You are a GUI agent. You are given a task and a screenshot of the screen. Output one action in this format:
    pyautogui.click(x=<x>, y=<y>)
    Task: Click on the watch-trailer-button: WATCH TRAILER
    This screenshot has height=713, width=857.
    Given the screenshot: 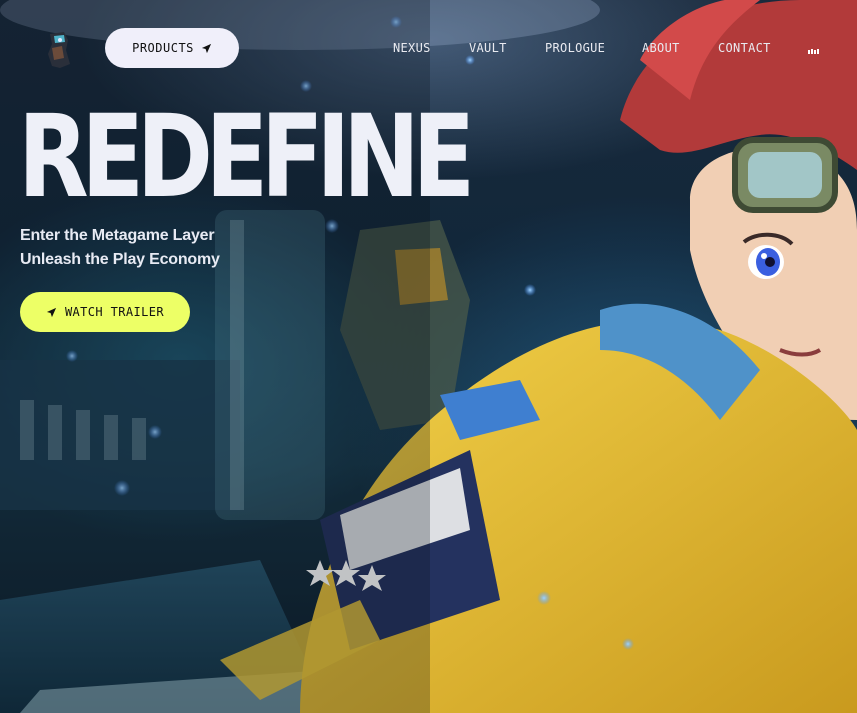 What is the action you would take?
    pyautogui.click(x=105, y=312)
    